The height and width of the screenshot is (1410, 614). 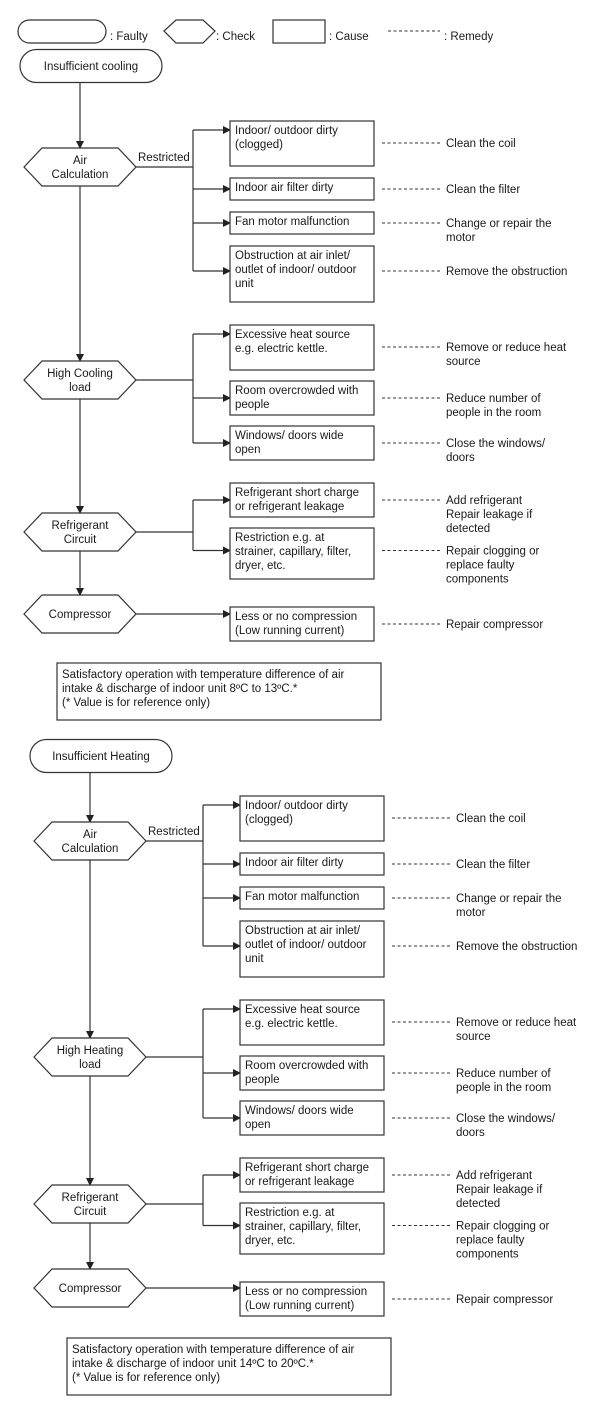 What do you see at coordinates (80, 374) in the screenshot?
I see `check-label: High Cooling` at bounding box center [80, 374].